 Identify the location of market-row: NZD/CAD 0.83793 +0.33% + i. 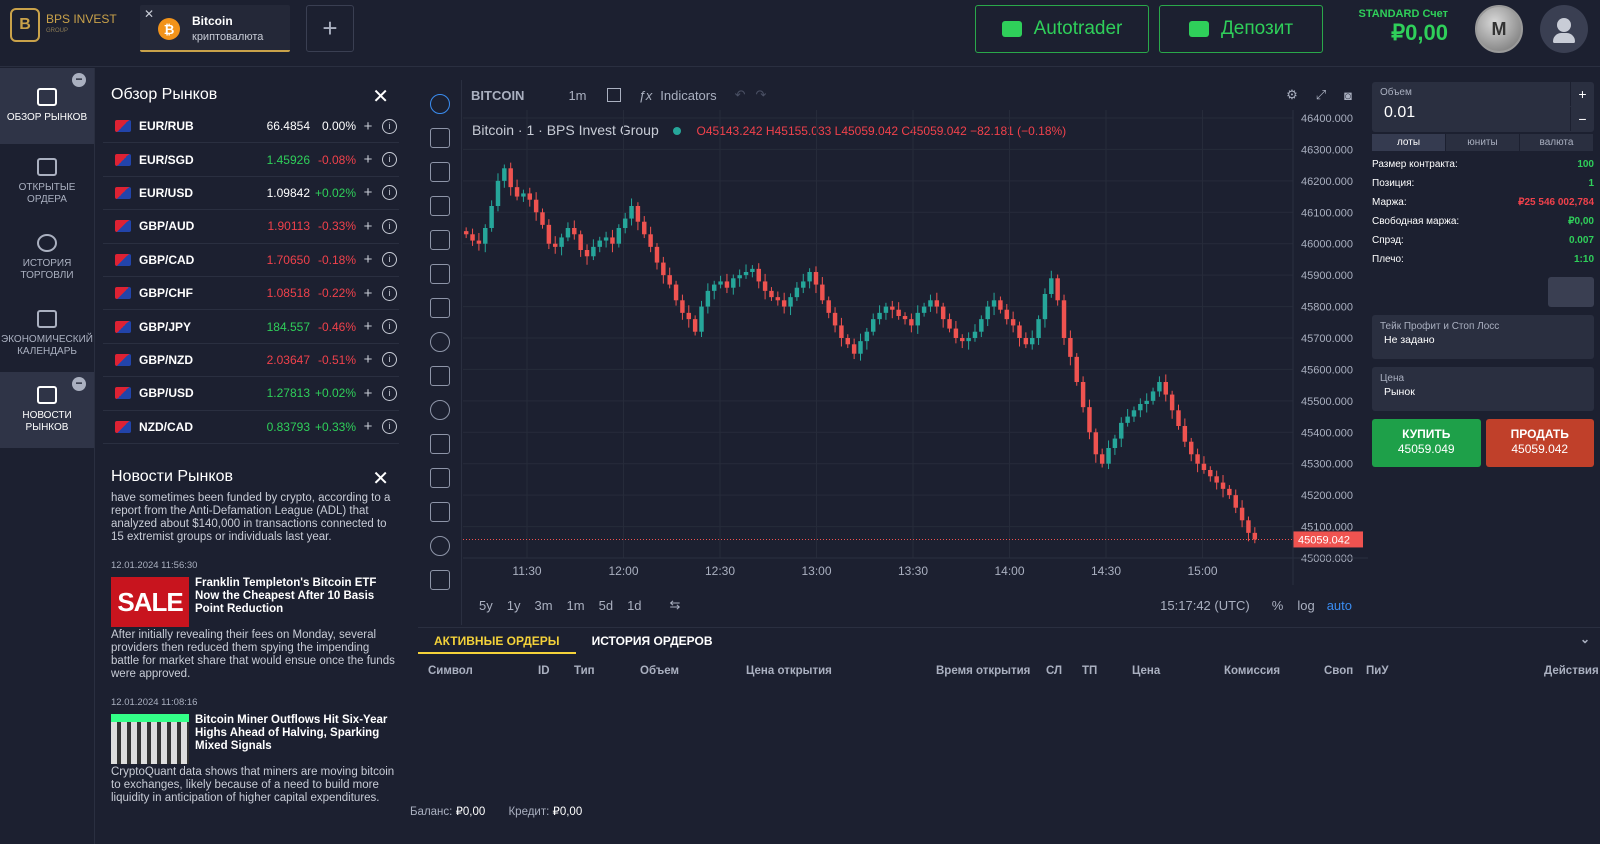
(251, 427).